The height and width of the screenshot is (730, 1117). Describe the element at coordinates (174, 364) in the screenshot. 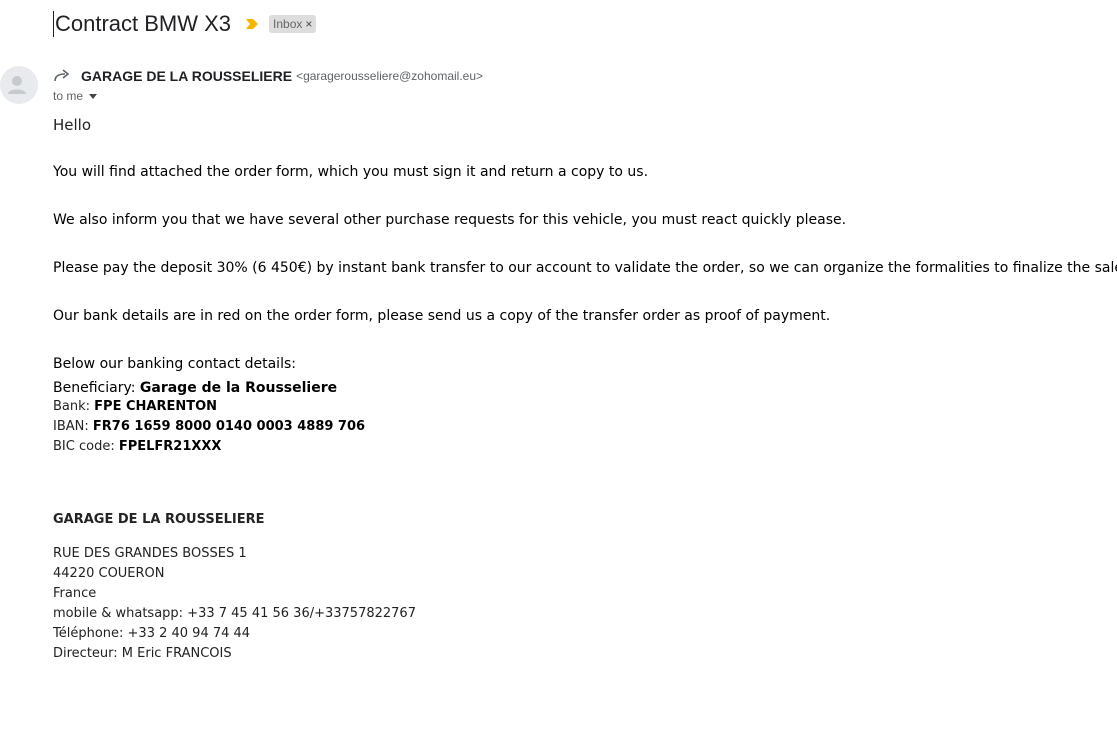

I see `paragraph-banking-intro: Below our banking contact details:` at that location.